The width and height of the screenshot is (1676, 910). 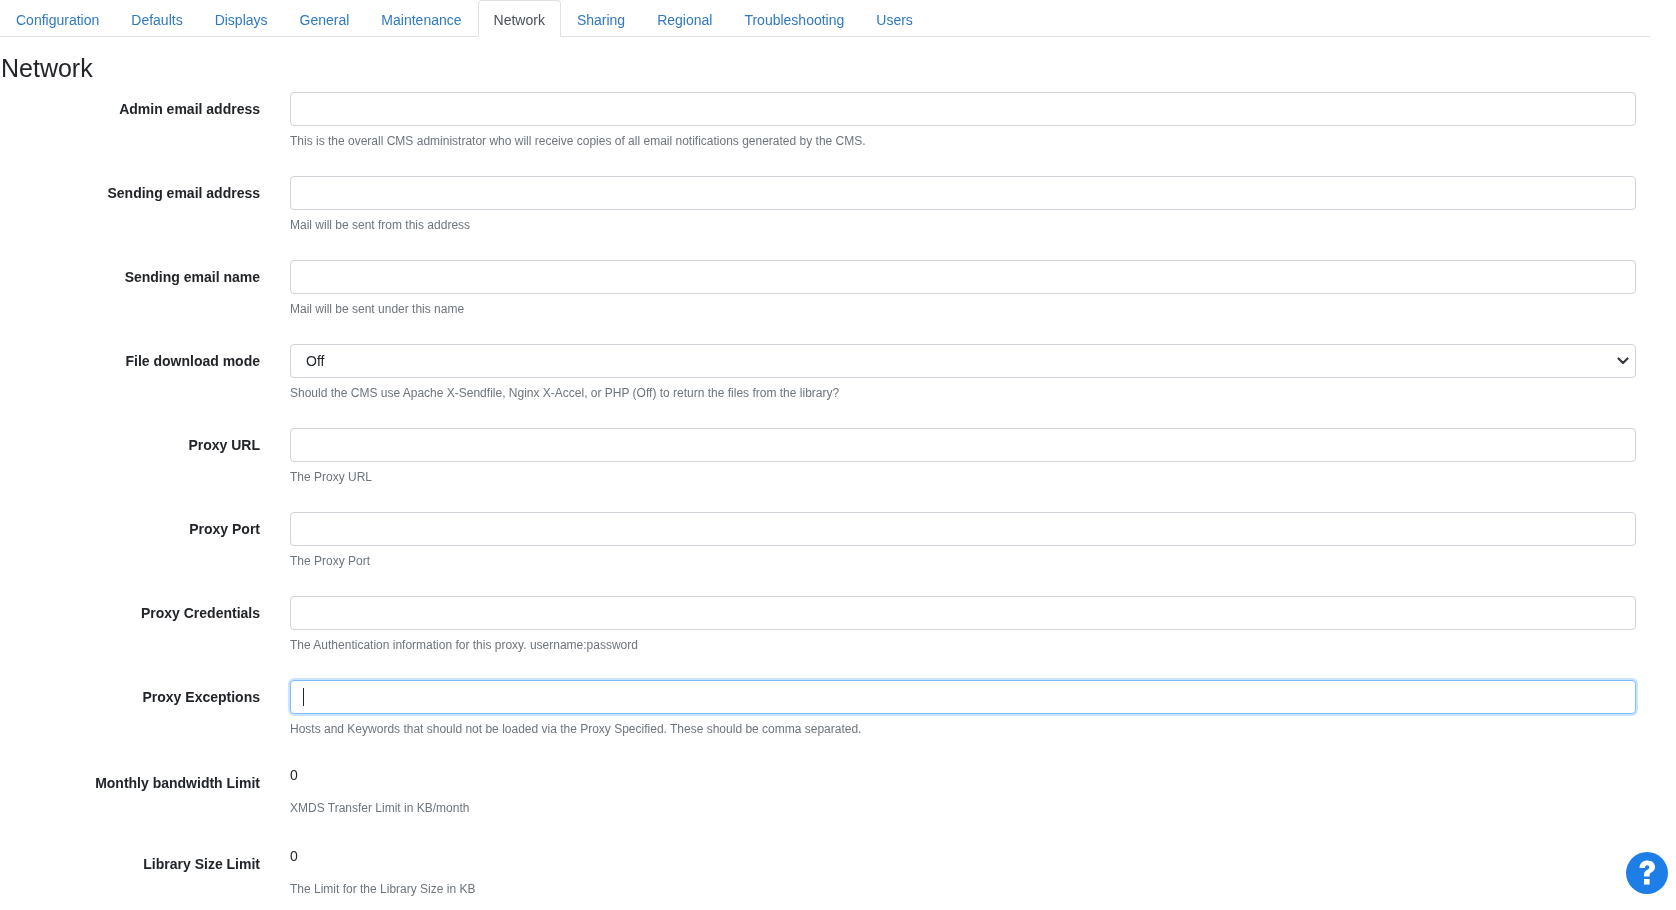 What do you see at coordinates (303, 697) in the screenshot?
I see `text-cursor` at bounding box center [303, 697].